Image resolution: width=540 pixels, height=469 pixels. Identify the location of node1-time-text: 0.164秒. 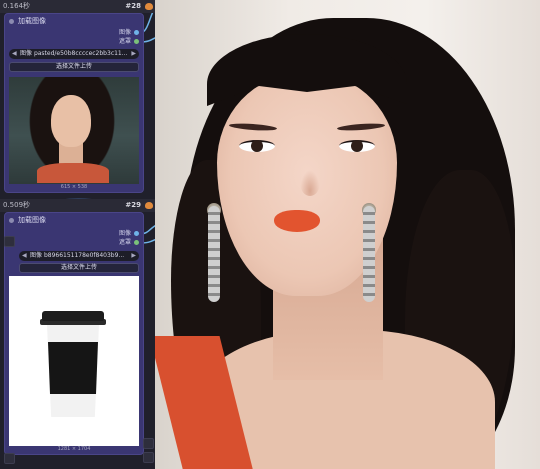
(17, 6).